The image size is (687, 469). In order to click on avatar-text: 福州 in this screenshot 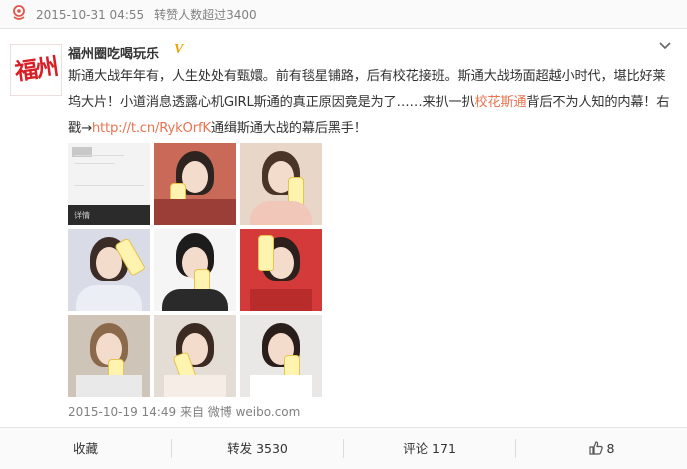, I will do `click(36, 69)`.